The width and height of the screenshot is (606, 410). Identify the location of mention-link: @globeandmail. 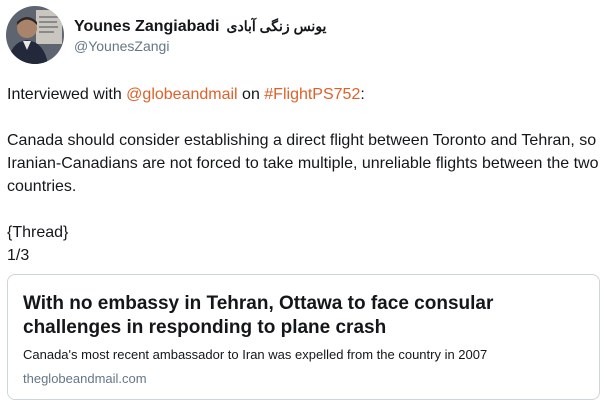
(181, 94).